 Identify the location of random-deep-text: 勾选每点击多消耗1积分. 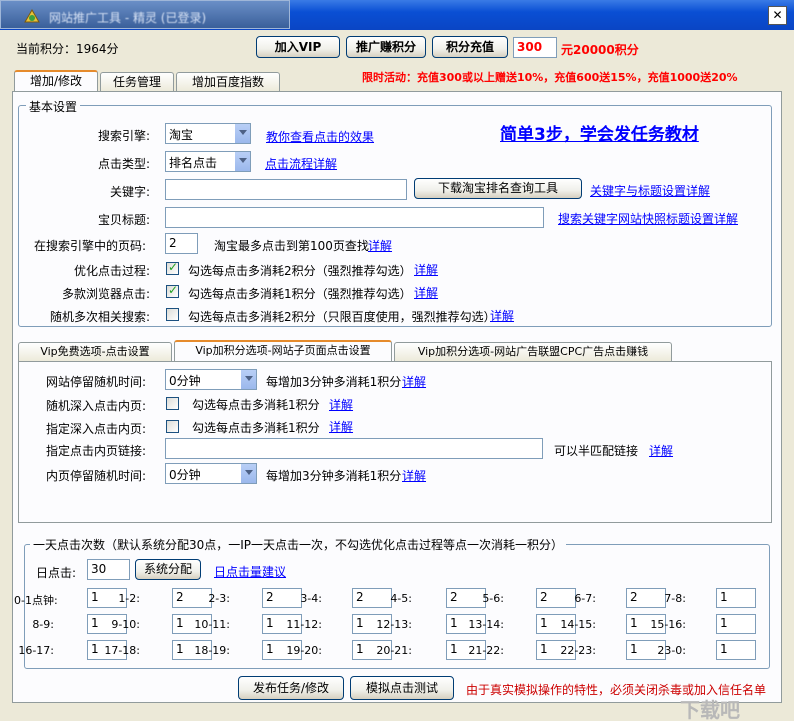
(256, 405).